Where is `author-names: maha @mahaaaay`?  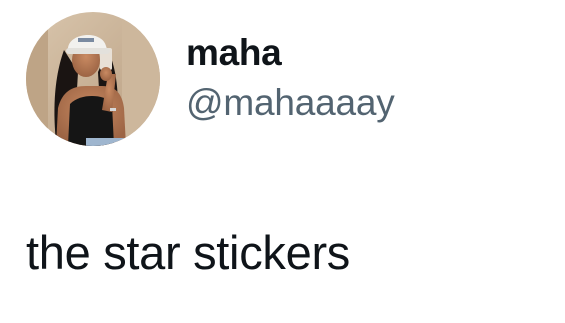 author-names: maha @mahaaaay is located at coordinates (290, 78).